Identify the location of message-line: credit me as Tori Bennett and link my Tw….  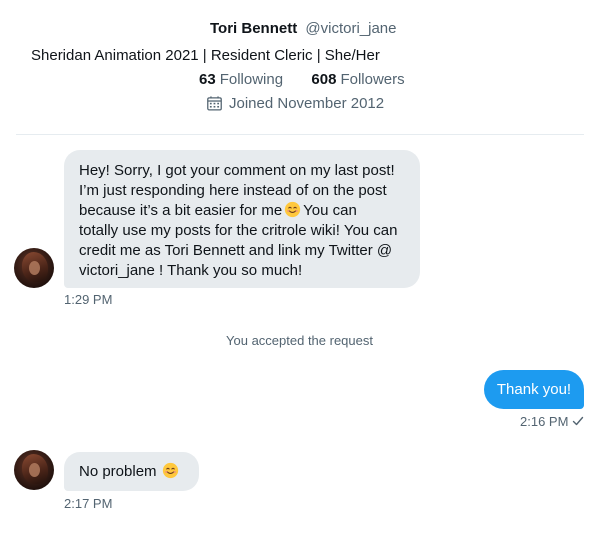
(236, 250).